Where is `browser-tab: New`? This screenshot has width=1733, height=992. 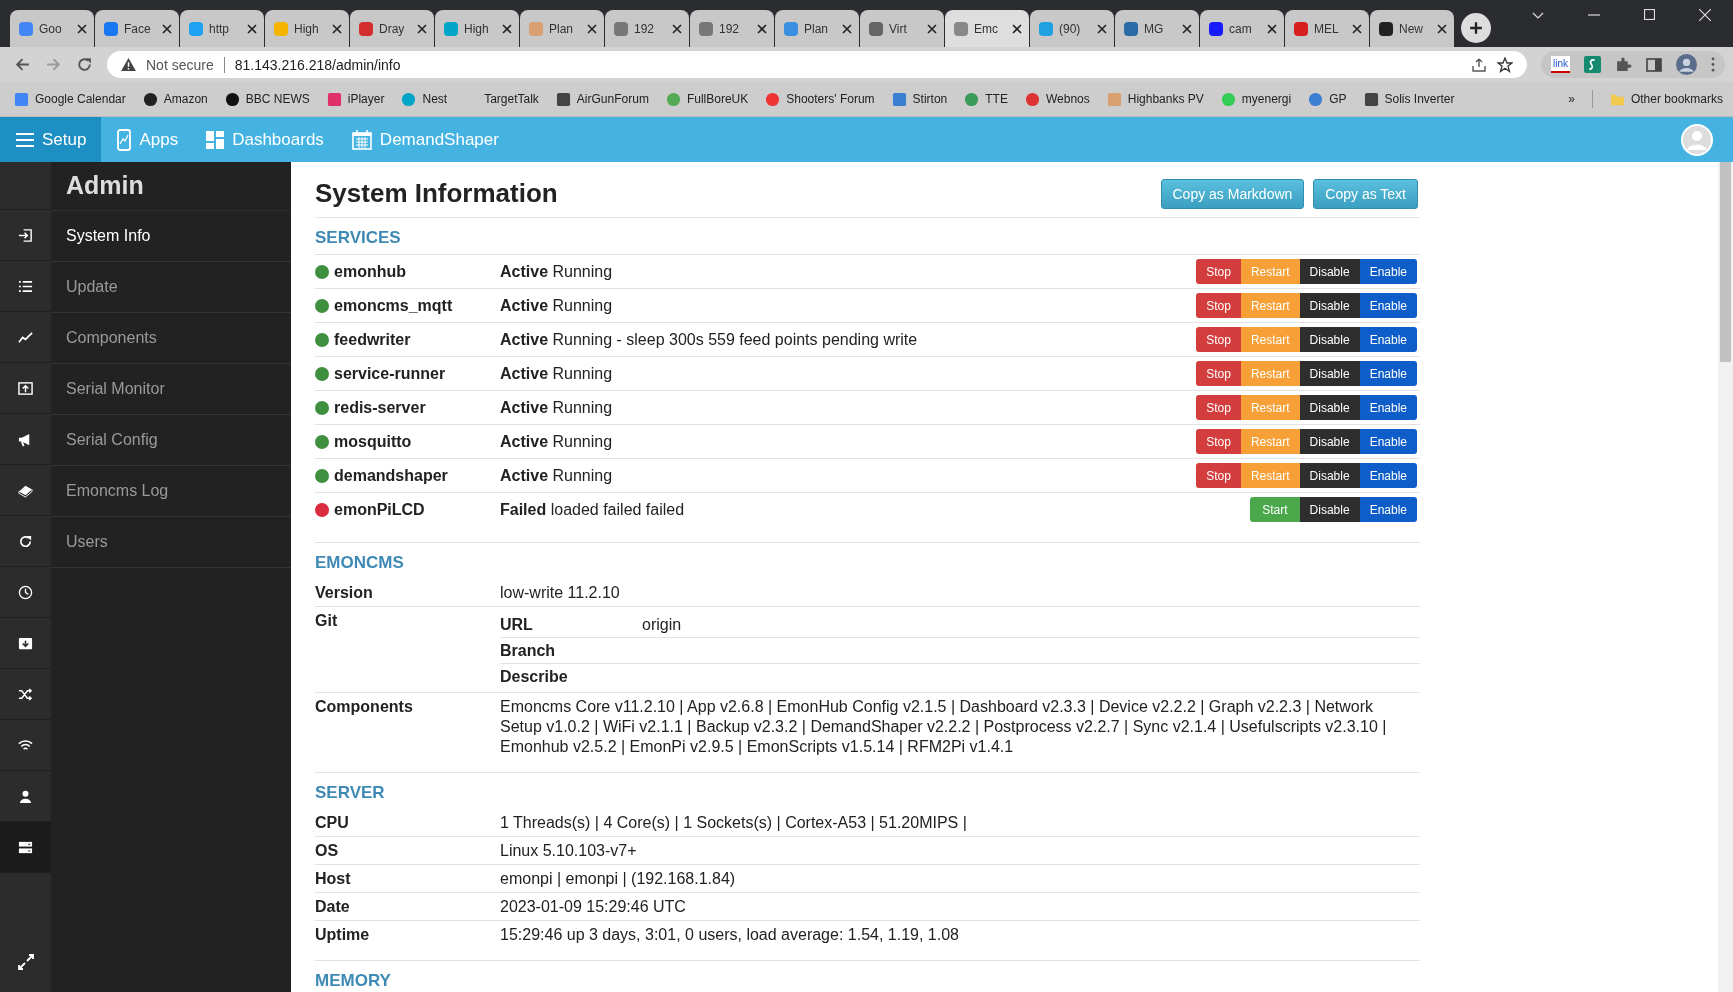 browser-tab: New is located at coordinates (1412, 28).